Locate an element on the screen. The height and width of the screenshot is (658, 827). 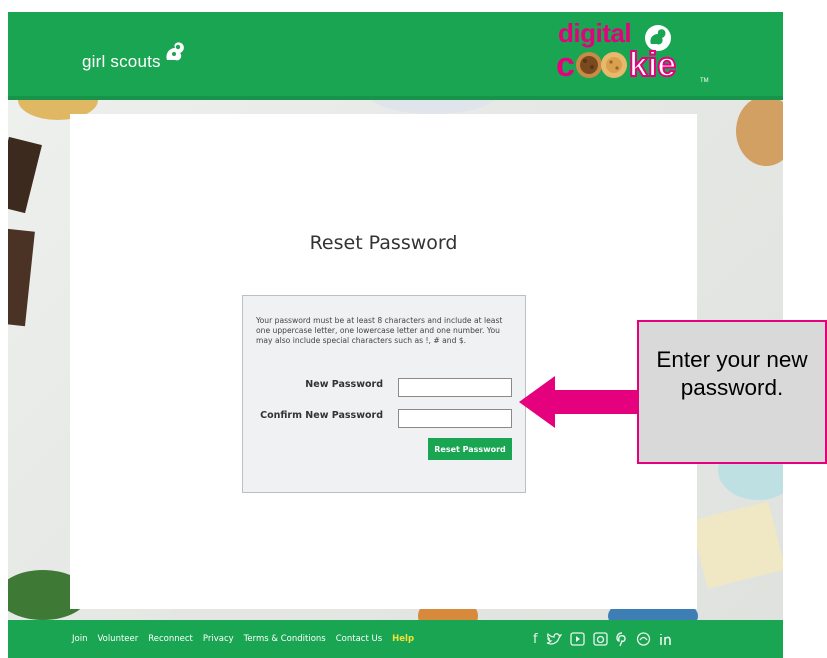
girl-scouts-logo: girl scouts is located at coordinates (134, 56).